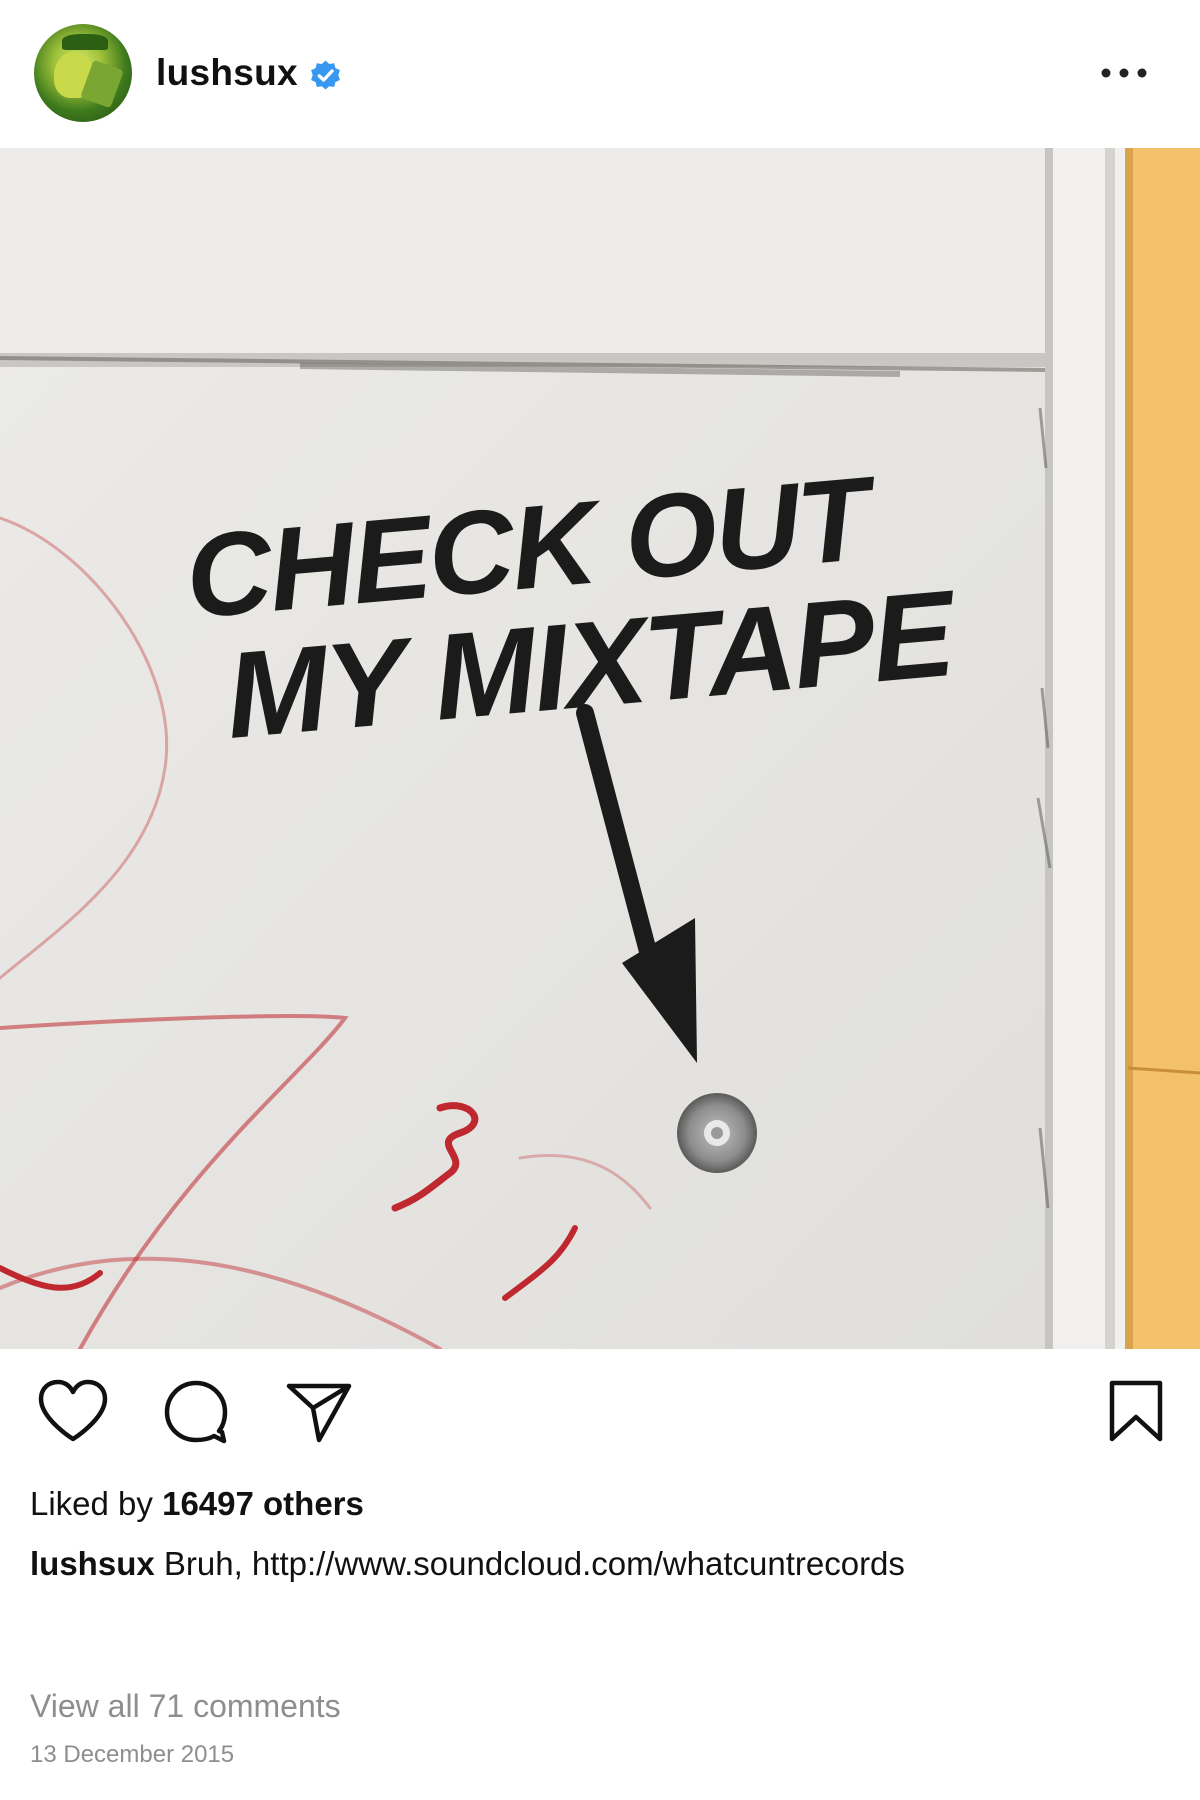 The image size is (1200, 1800). What do you see at coordinates (227, 73) in the screenshot?
I see `post-username: lushsux` at bounding box center [227, 73].